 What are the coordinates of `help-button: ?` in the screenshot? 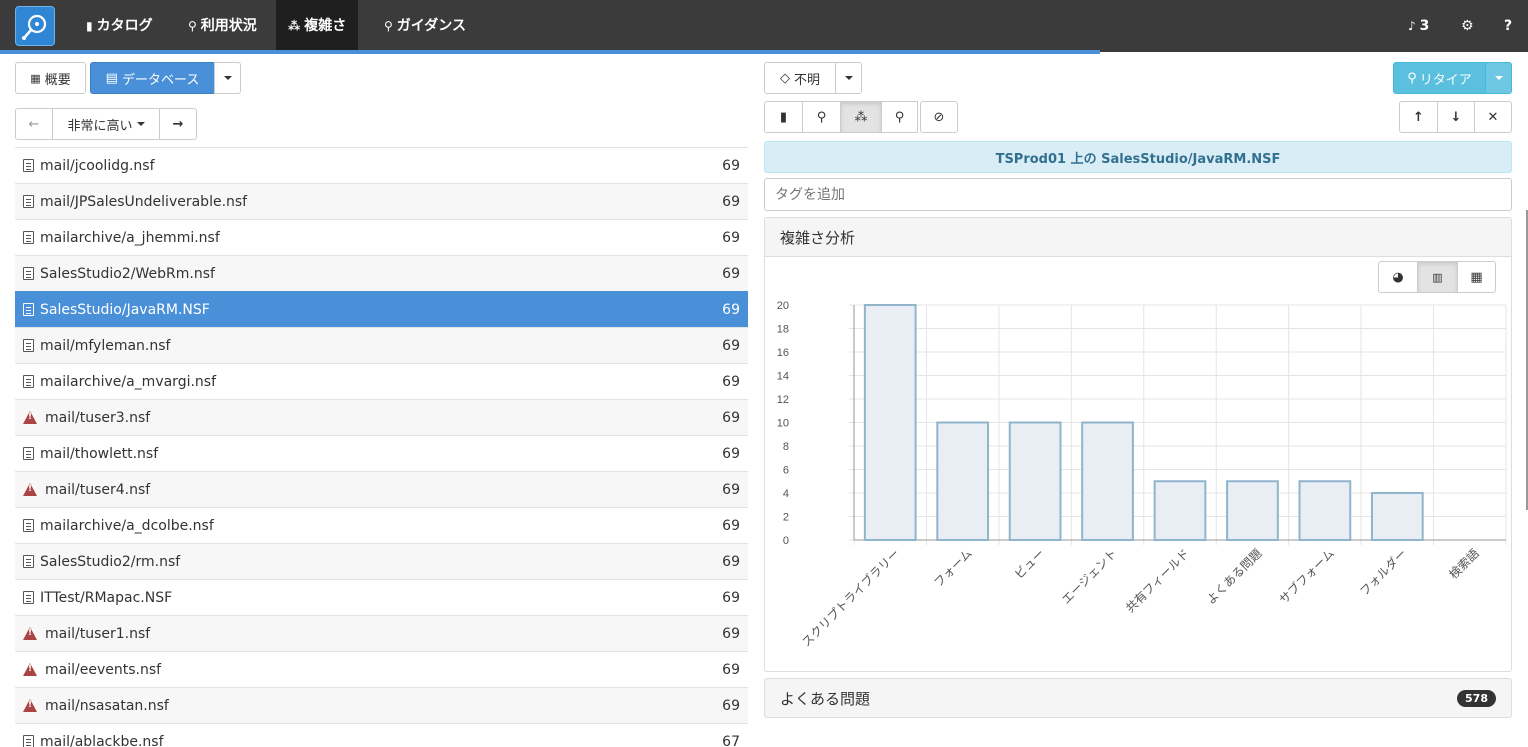 It's located at (1508, 26).